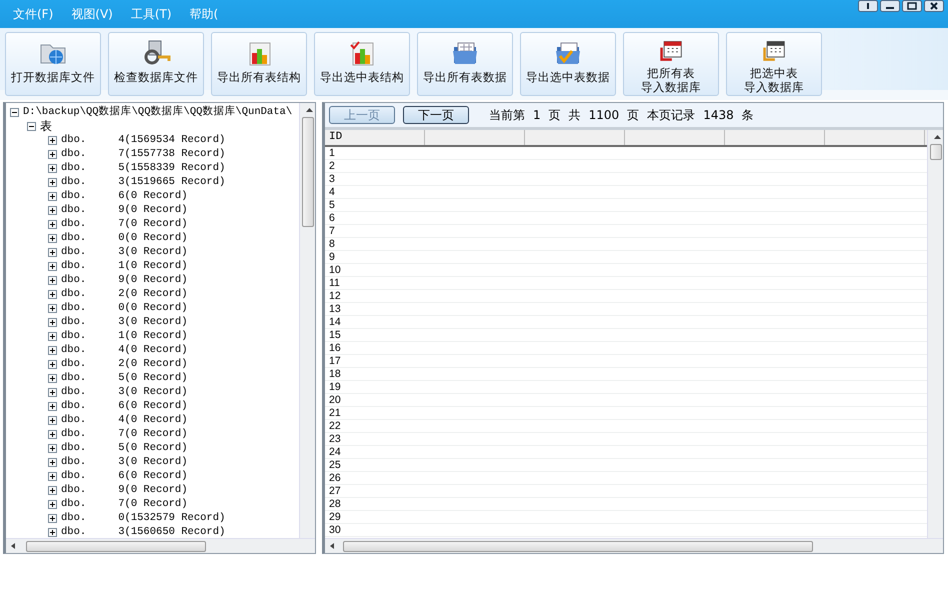 The image size is (948, 614). What do you see at coordinates (671, 64) in the screenshot?
I see `toolbar-button: 把所有表 导入数据库` at bounding box center [671, 64].